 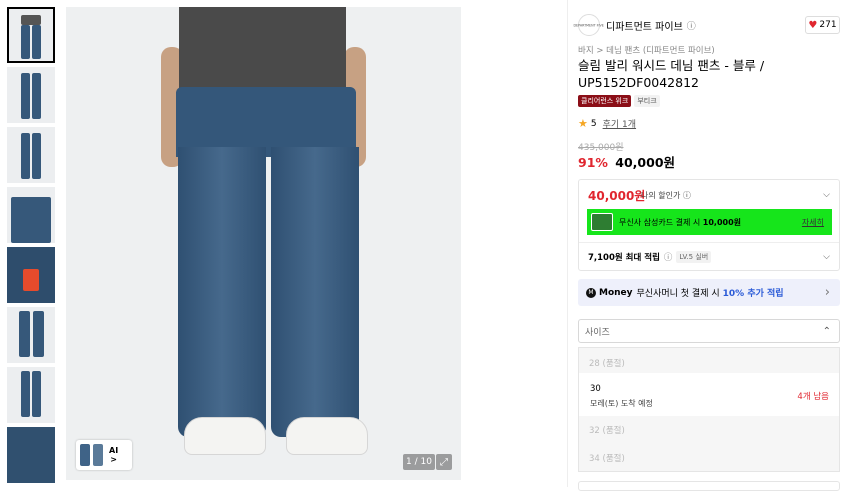 I want to click on tag-clearance: 클리어런스 위크, so click(x=605, y=101).